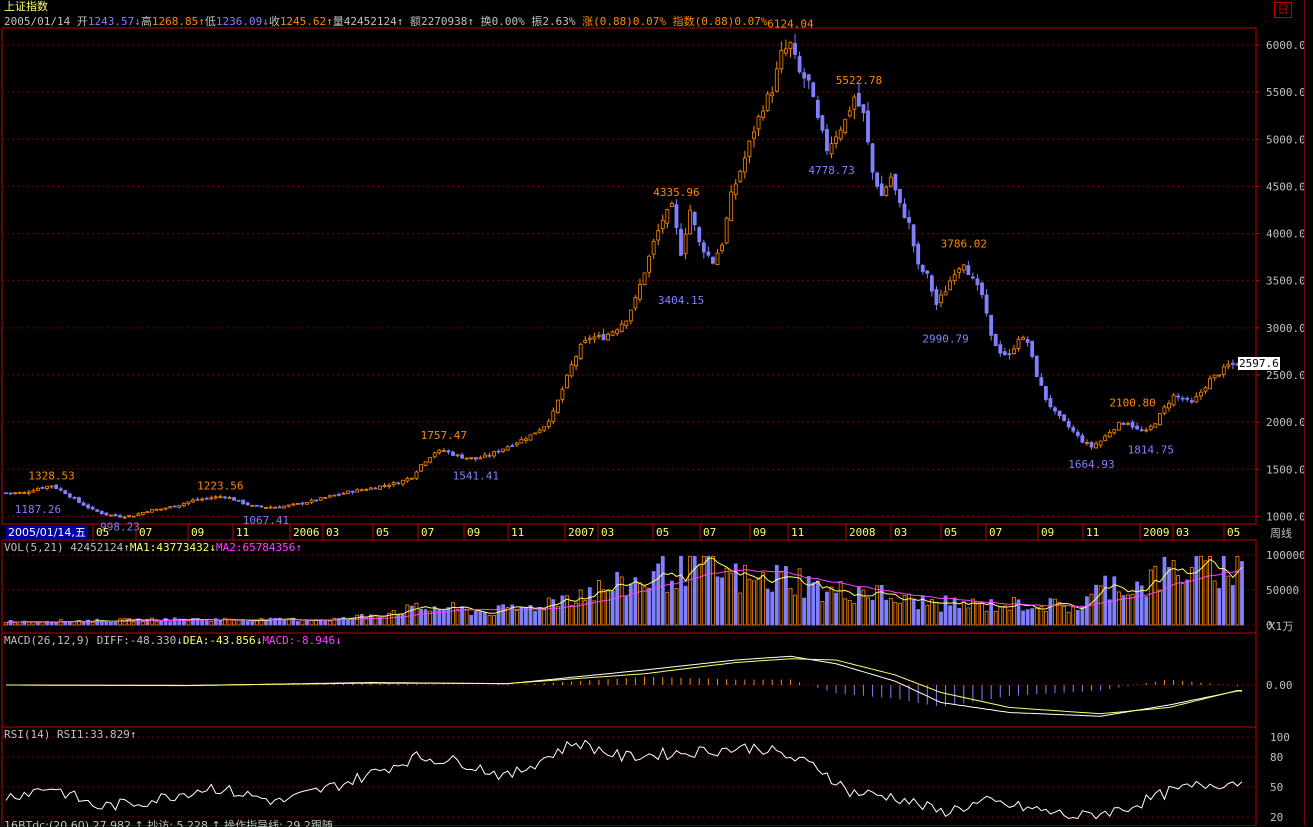  What do you see at coordinates (553, 21) in the screenshot?
I see `amplitude-value: 振2.63%` at bounding box center [553, 21].